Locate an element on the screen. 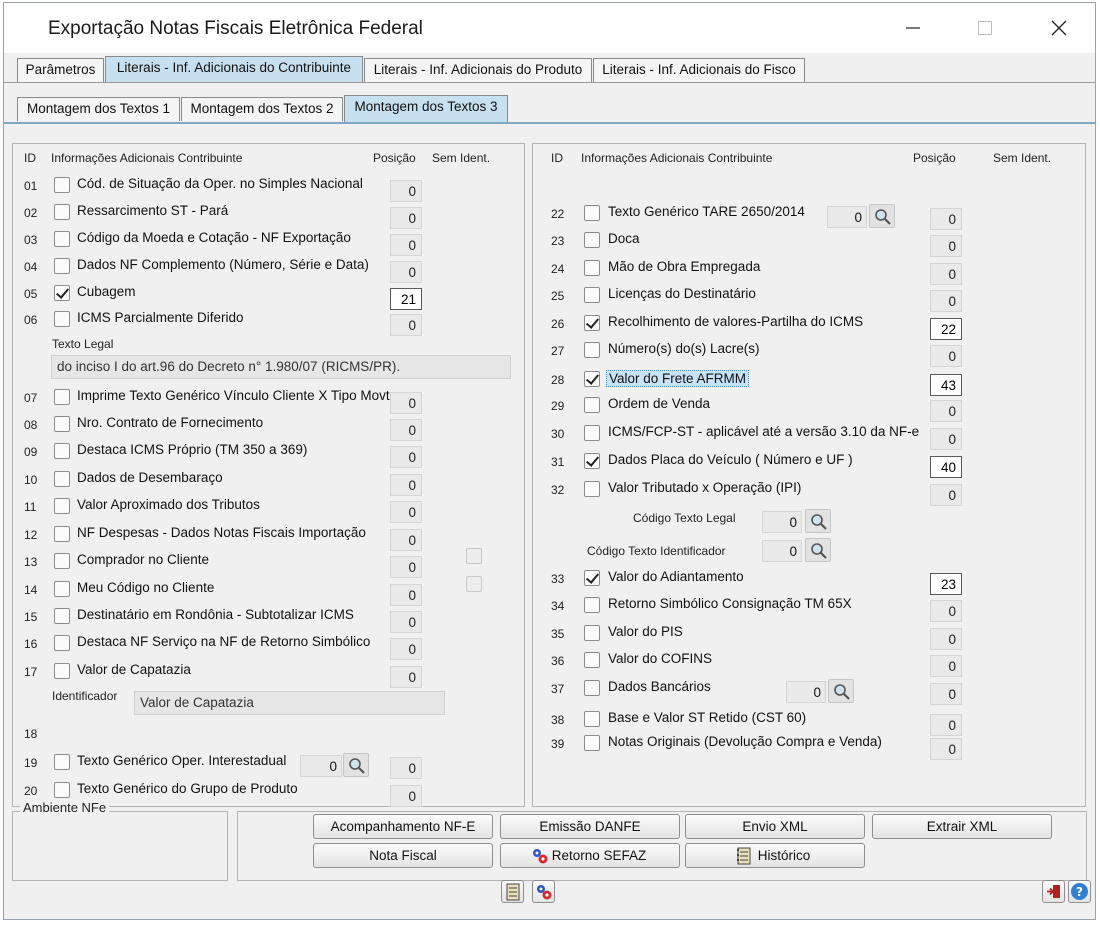  subtab-montagem-2: Montagem dos Textos 2 is located at coordinates (262, 109).